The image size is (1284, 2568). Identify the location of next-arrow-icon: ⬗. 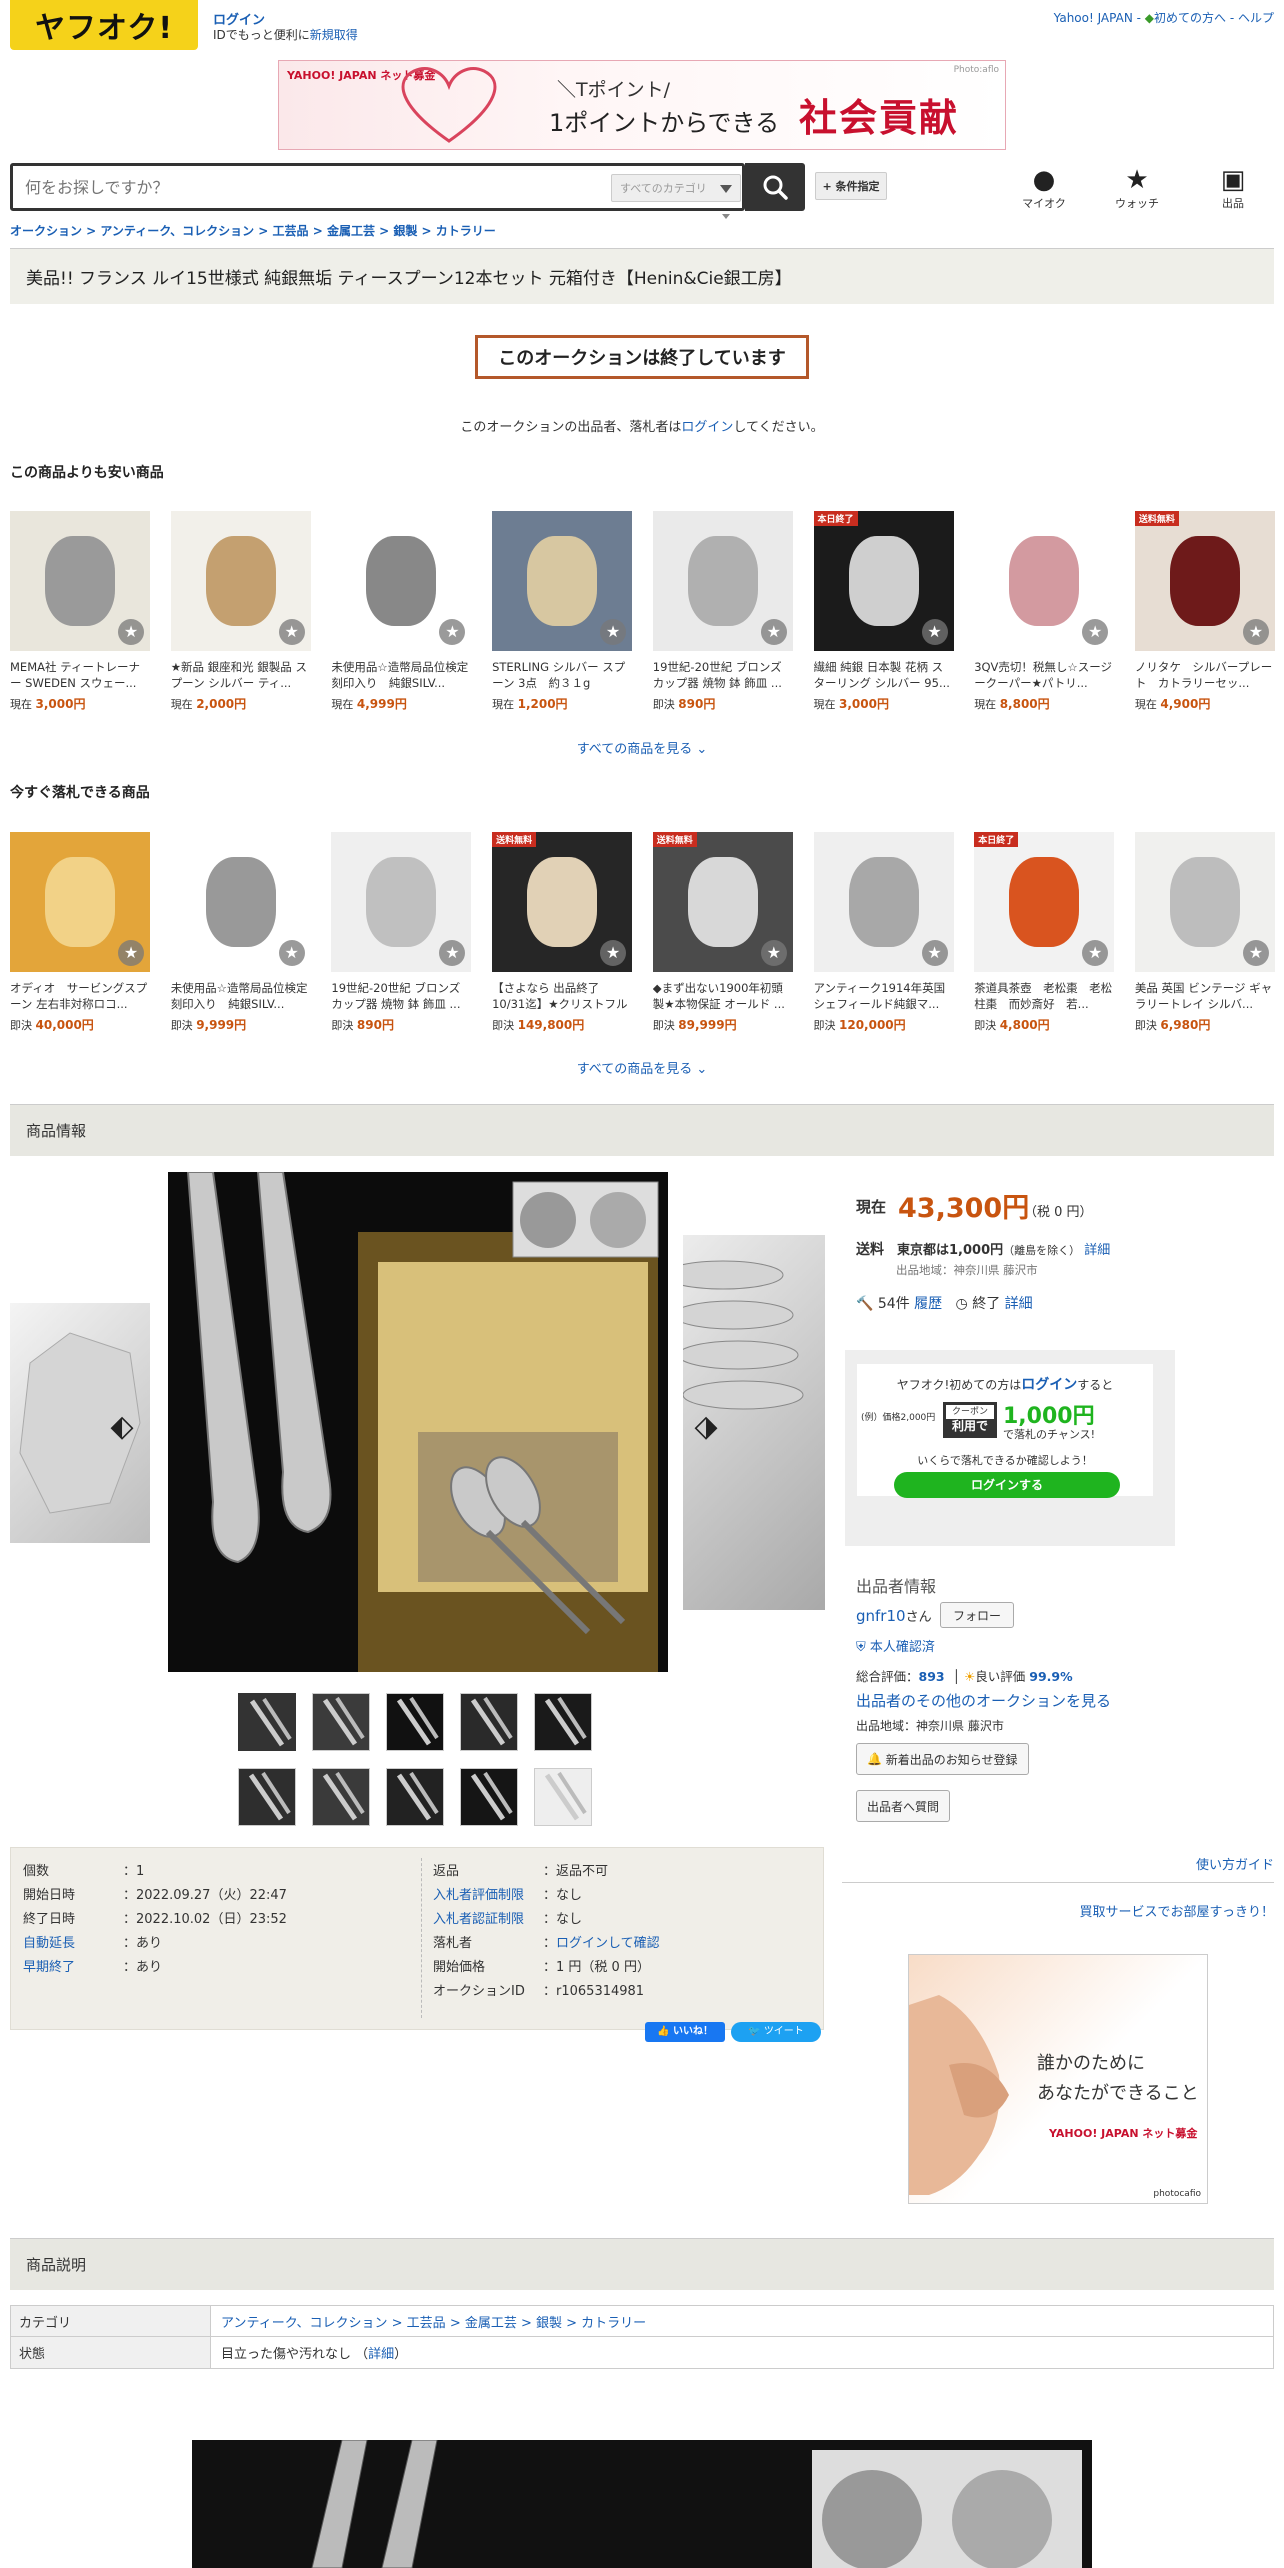
(706, 1426).